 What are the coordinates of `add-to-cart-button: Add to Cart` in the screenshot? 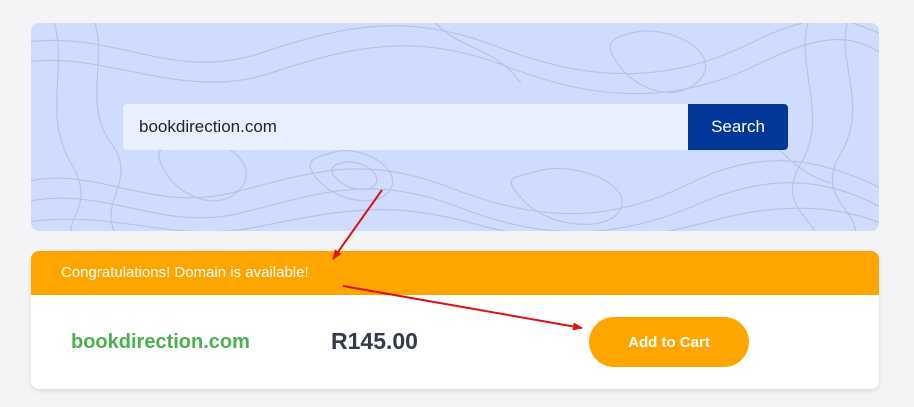 It's located at (669, 342).